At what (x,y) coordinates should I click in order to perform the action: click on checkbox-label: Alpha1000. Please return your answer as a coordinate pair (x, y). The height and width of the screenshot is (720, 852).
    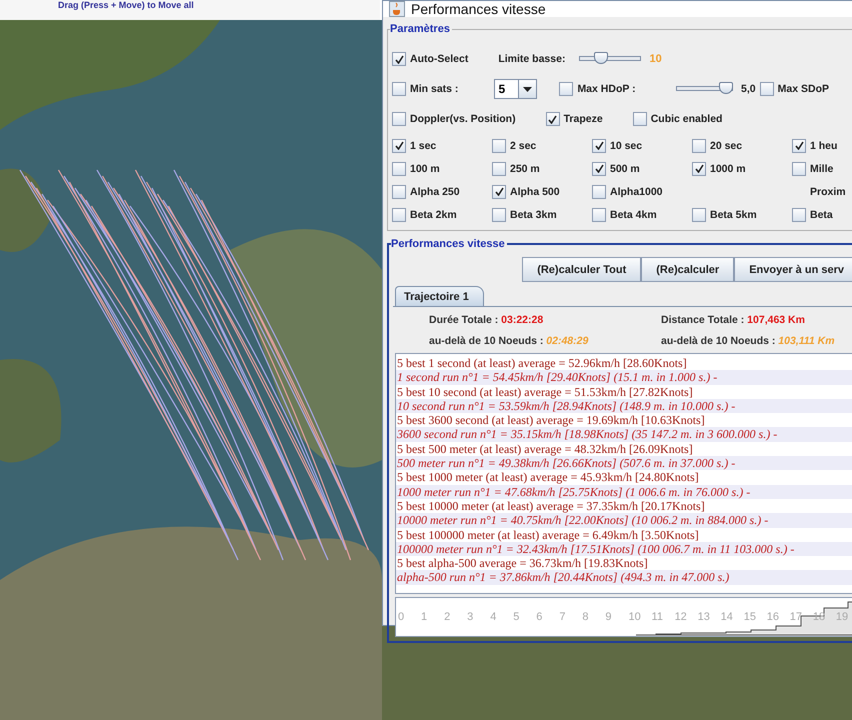
    Looking at the image, I should click on (636, 192).